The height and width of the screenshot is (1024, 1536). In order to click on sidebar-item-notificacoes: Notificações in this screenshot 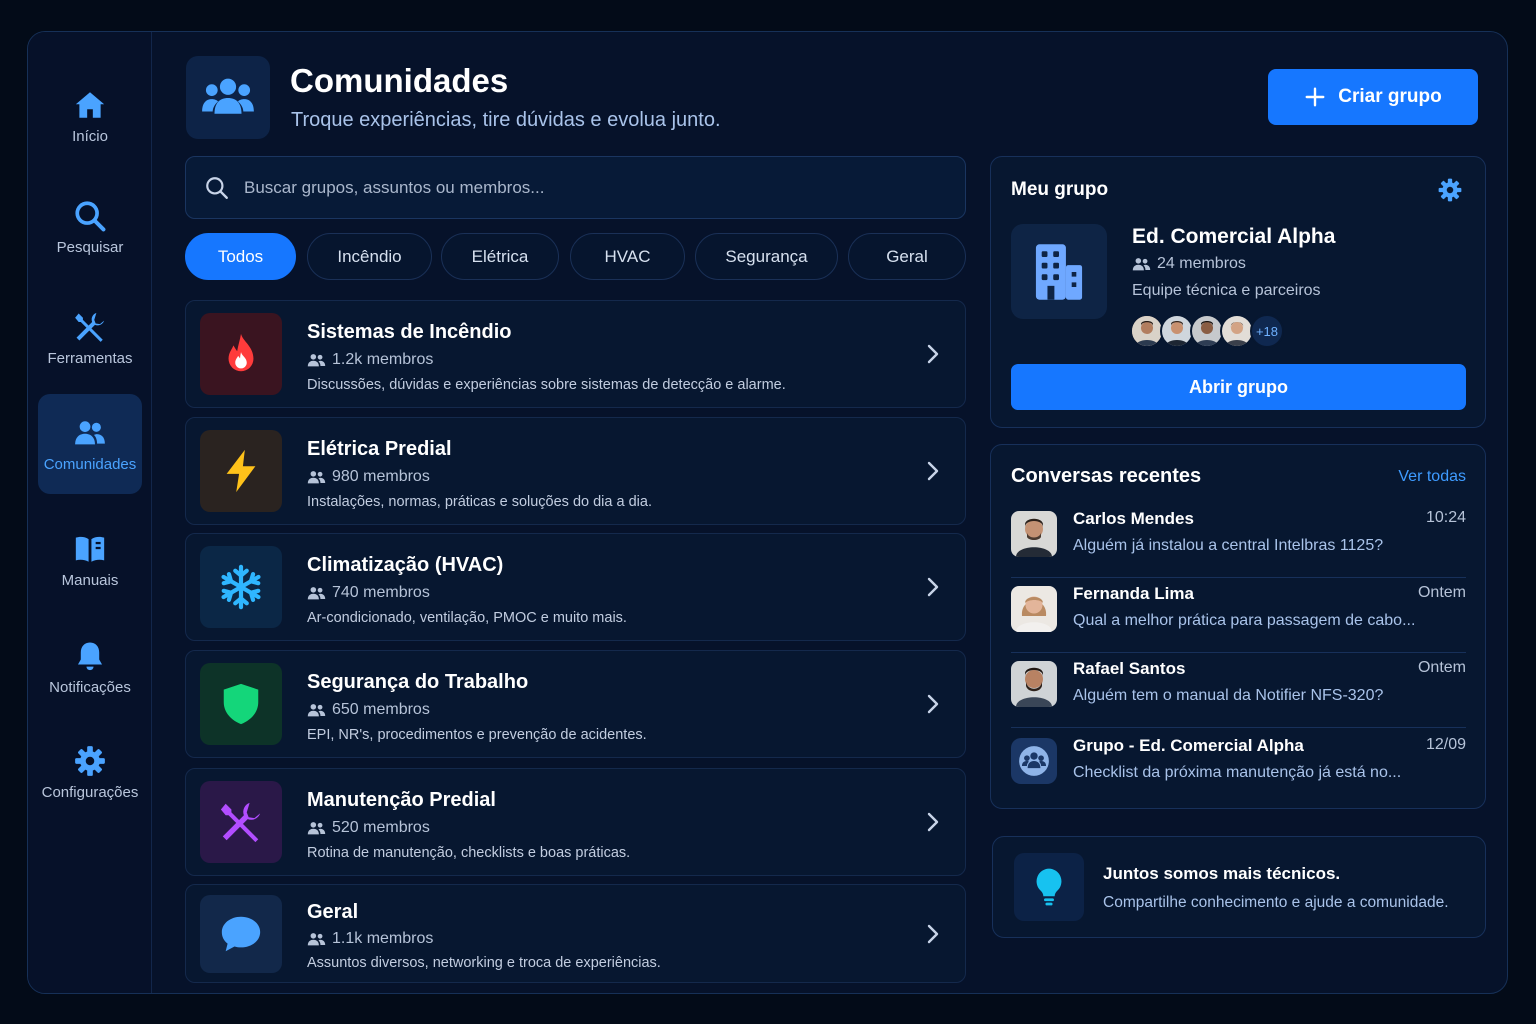, I will do `click(90, 667)`.